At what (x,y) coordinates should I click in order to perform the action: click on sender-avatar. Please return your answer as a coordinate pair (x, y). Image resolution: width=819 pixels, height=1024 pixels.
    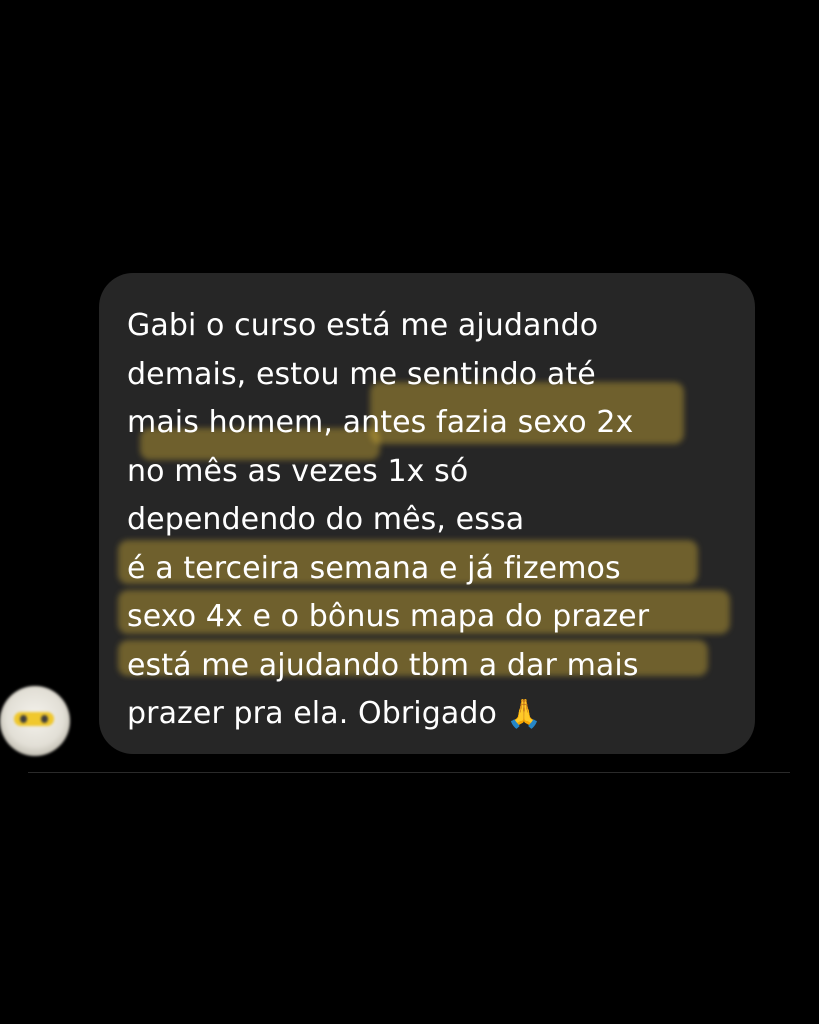
    Looking at the image, I should click on (35, 721).